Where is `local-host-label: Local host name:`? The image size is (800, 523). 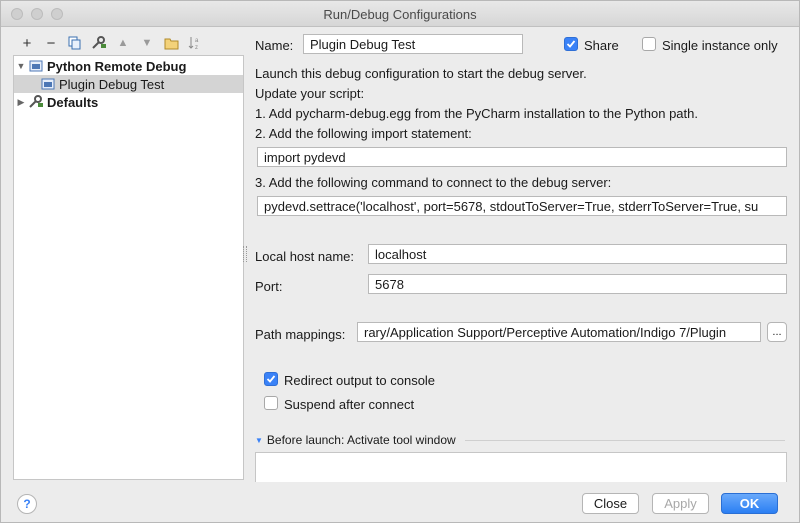
local-host-label: Local host name: is located at coordinates (305, 256).